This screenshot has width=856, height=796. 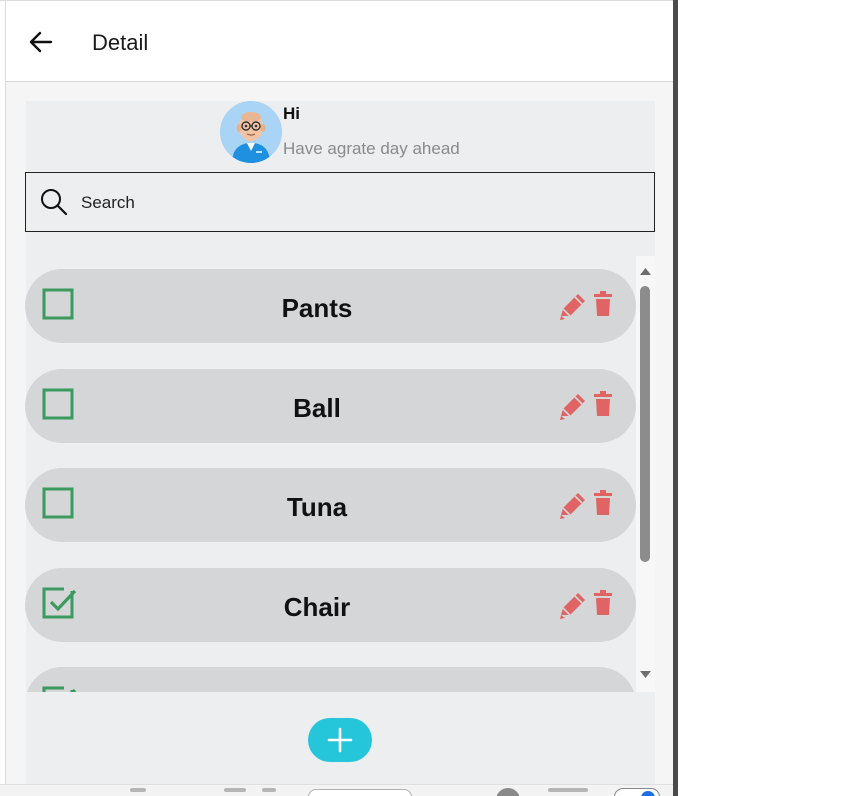 What do you see at coordinates (317, 308) in the screenshot?
I see `item-label: Pants` at bounding box center [317, 308].